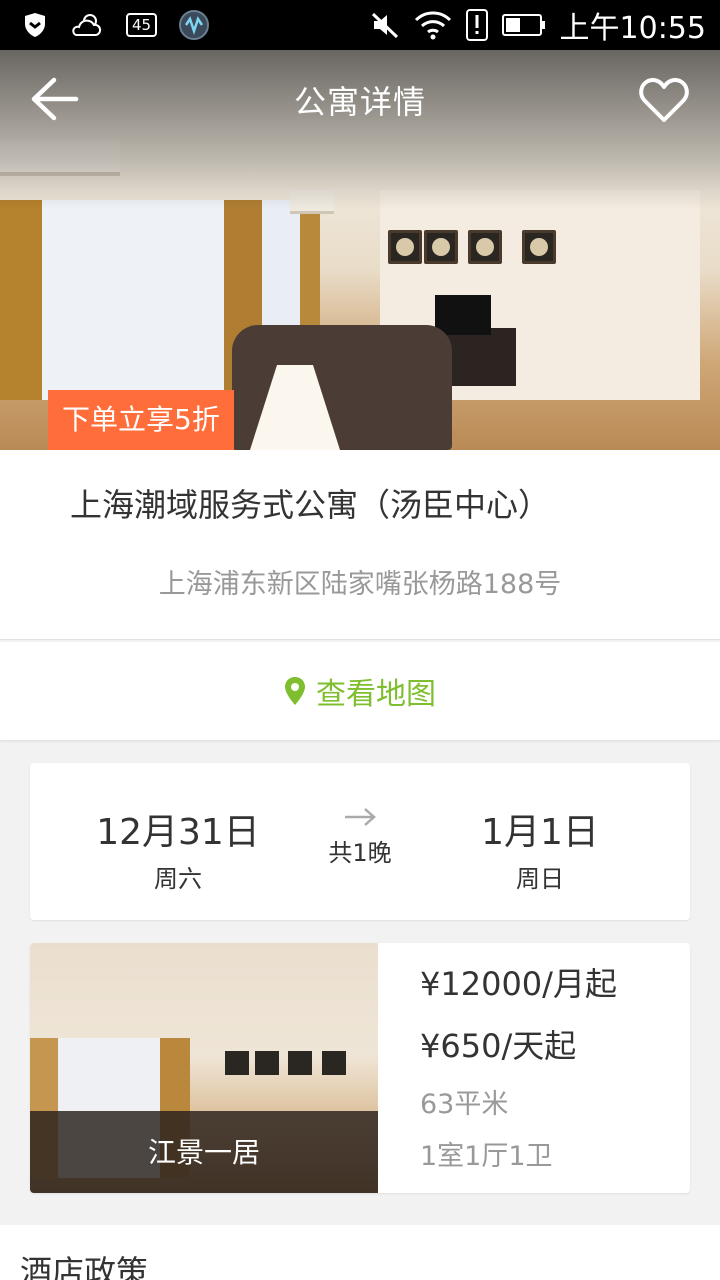  I want to click on page-title: 公寓详情, so click(359, 102).